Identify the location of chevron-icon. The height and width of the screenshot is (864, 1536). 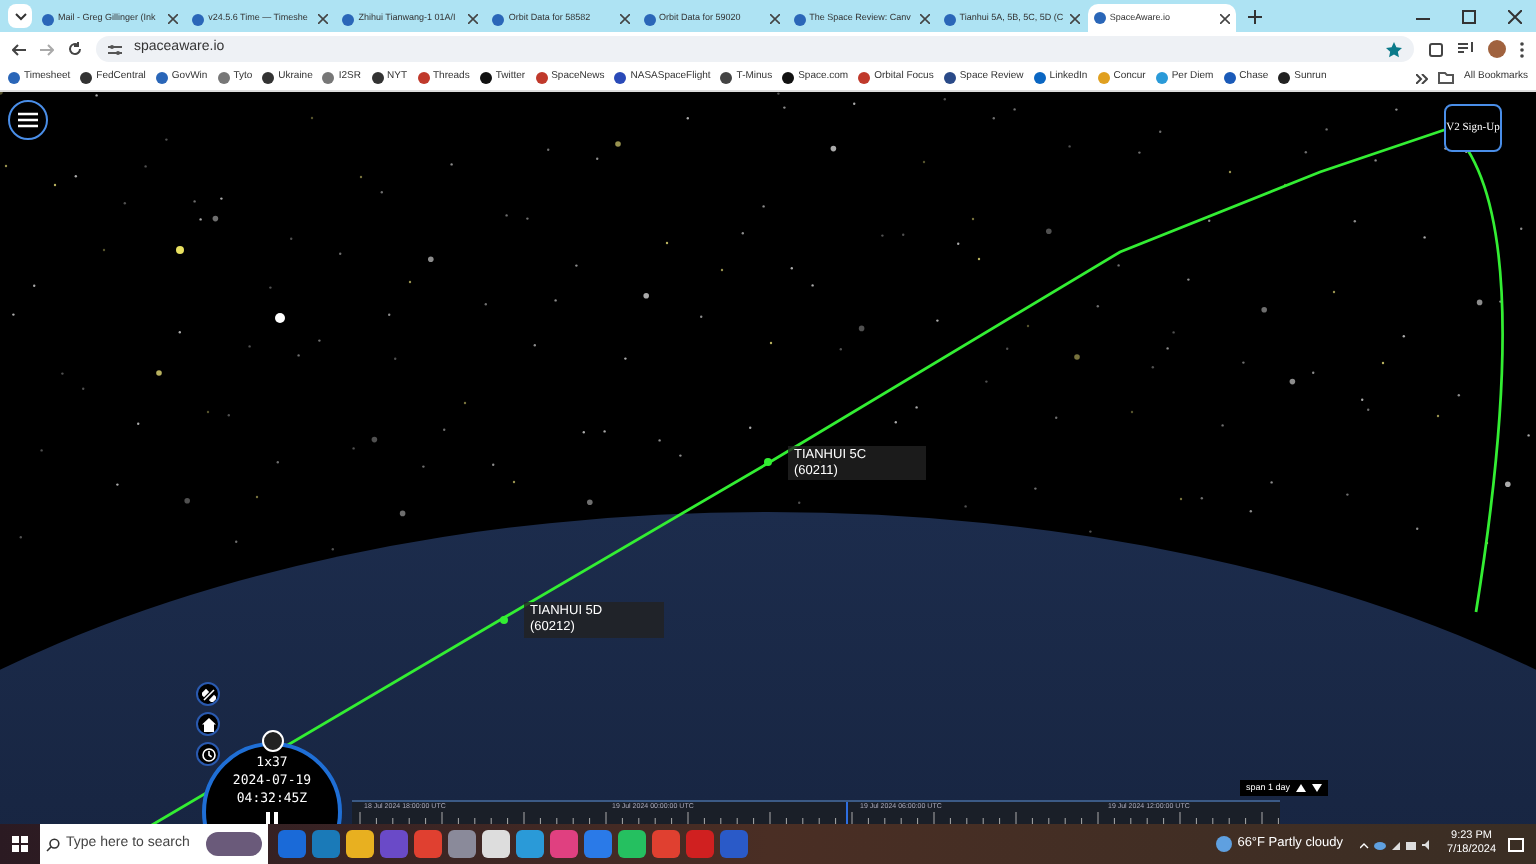
(1422, 78).